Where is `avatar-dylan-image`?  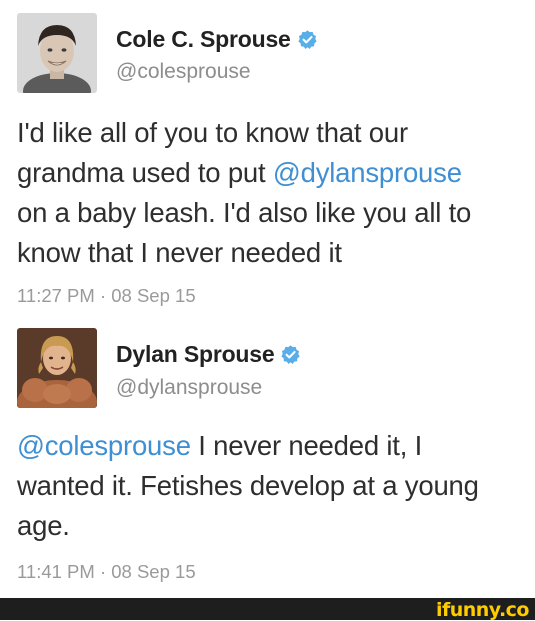
avatar-dylan-image is located at coordinates (57, 368).